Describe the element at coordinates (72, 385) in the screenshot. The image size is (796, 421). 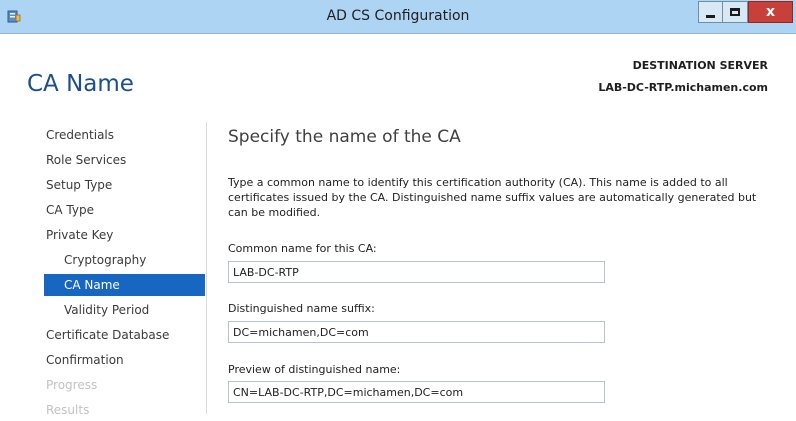
I see `nav-item-progress: Progress` at that location.